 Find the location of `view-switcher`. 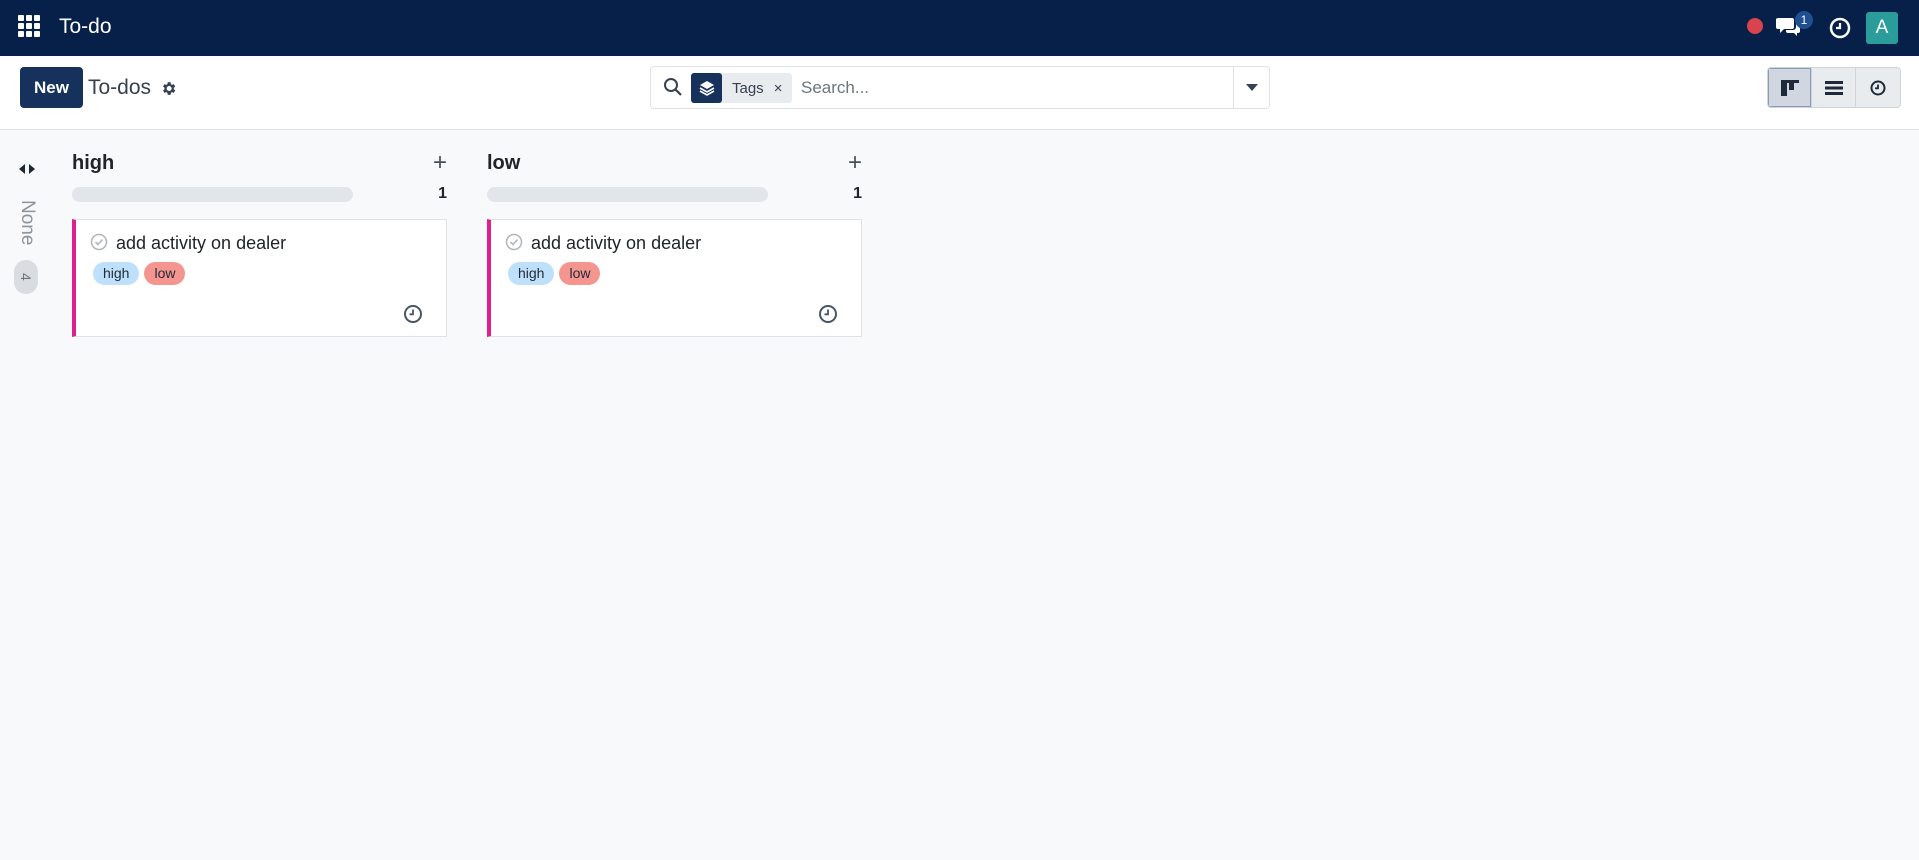

view-switcher is located at coordinates (1834, 87).